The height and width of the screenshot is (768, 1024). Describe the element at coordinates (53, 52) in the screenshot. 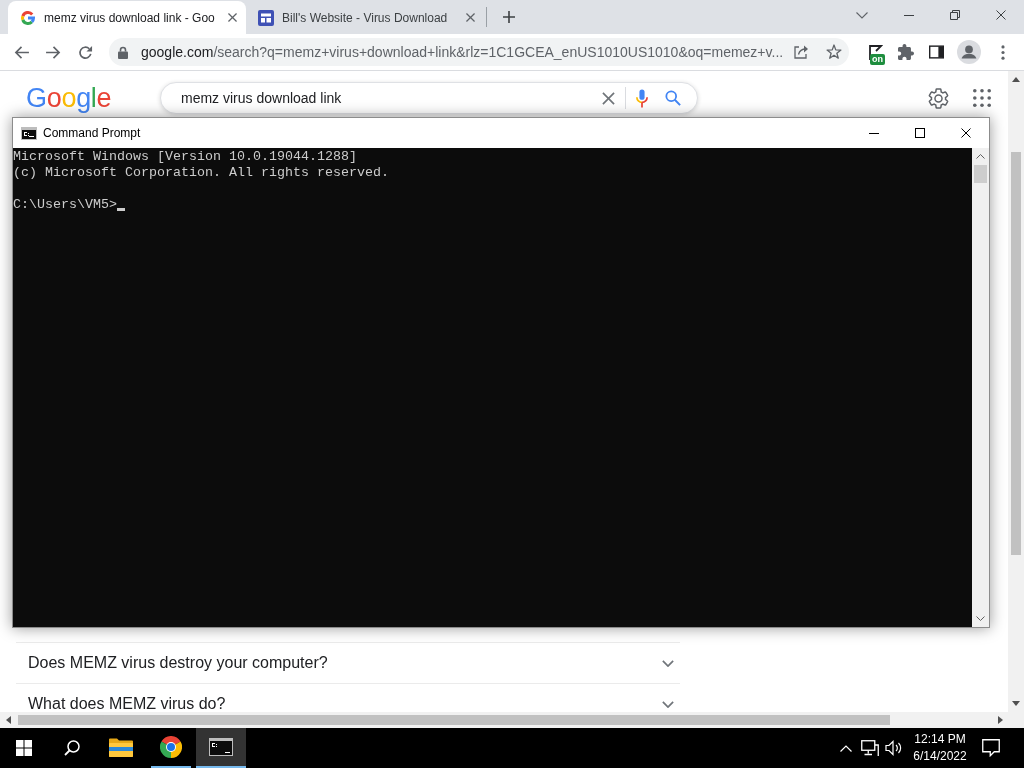

I see `forward-icon` at that location.